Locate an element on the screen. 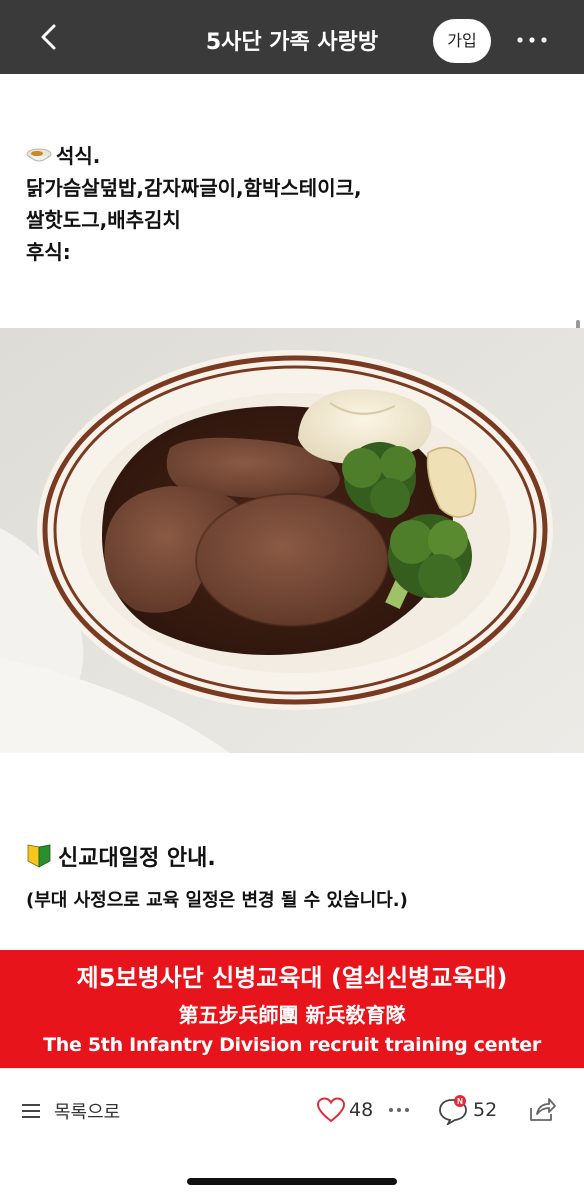  meal-section: 석식. 닭가슴살덮밥,감자짜글이,함박스테이크, 쌀핫도그,배추김치 후식: is located at coordinates (194, 204).